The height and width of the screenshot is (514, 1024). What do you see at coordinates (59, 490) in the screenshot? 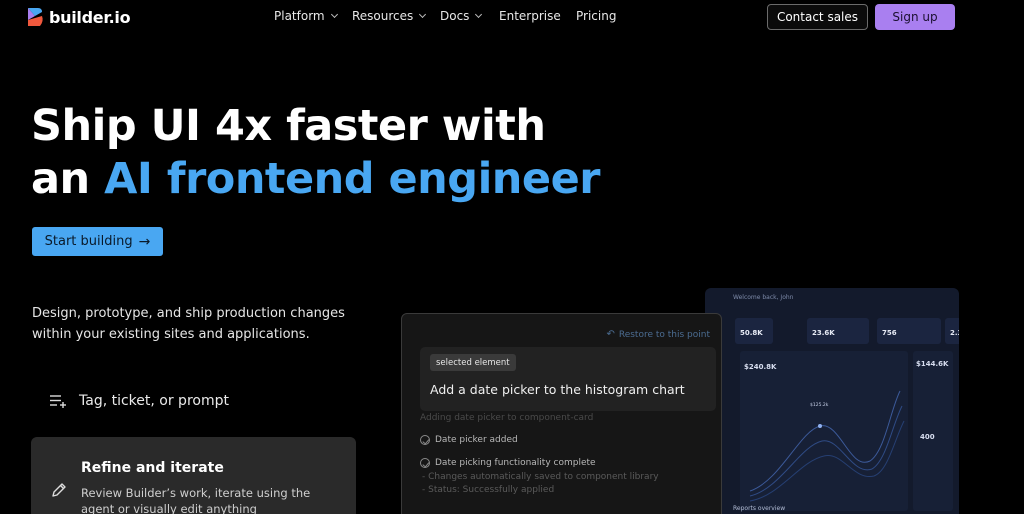
I see `pencil-icon` at bounding box center [59, 490].